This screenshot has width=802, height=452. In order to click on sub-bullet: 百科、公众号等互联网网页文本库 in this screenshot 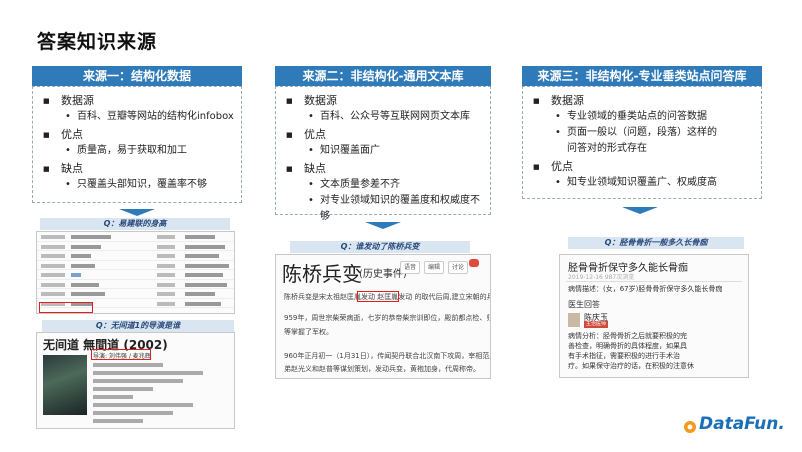, I will do `click(384, 117)`.